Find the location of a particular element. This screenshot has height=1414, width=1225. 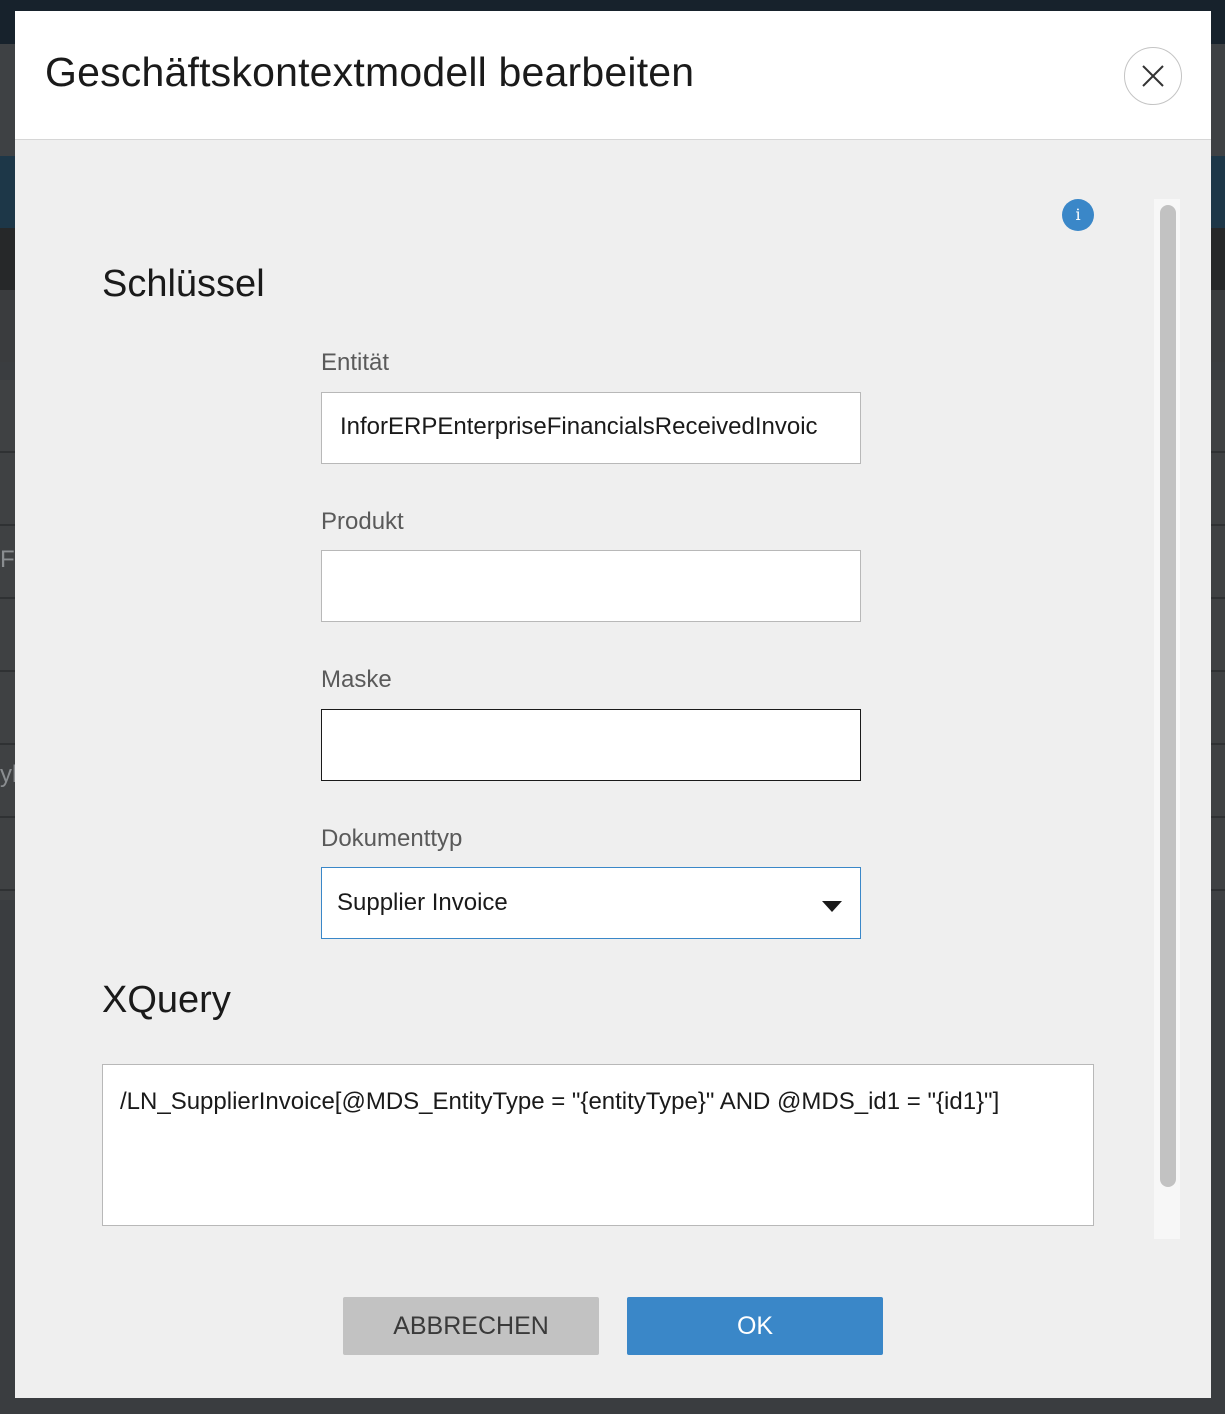

mask-label: Maske is located at coordinates (356, 679).